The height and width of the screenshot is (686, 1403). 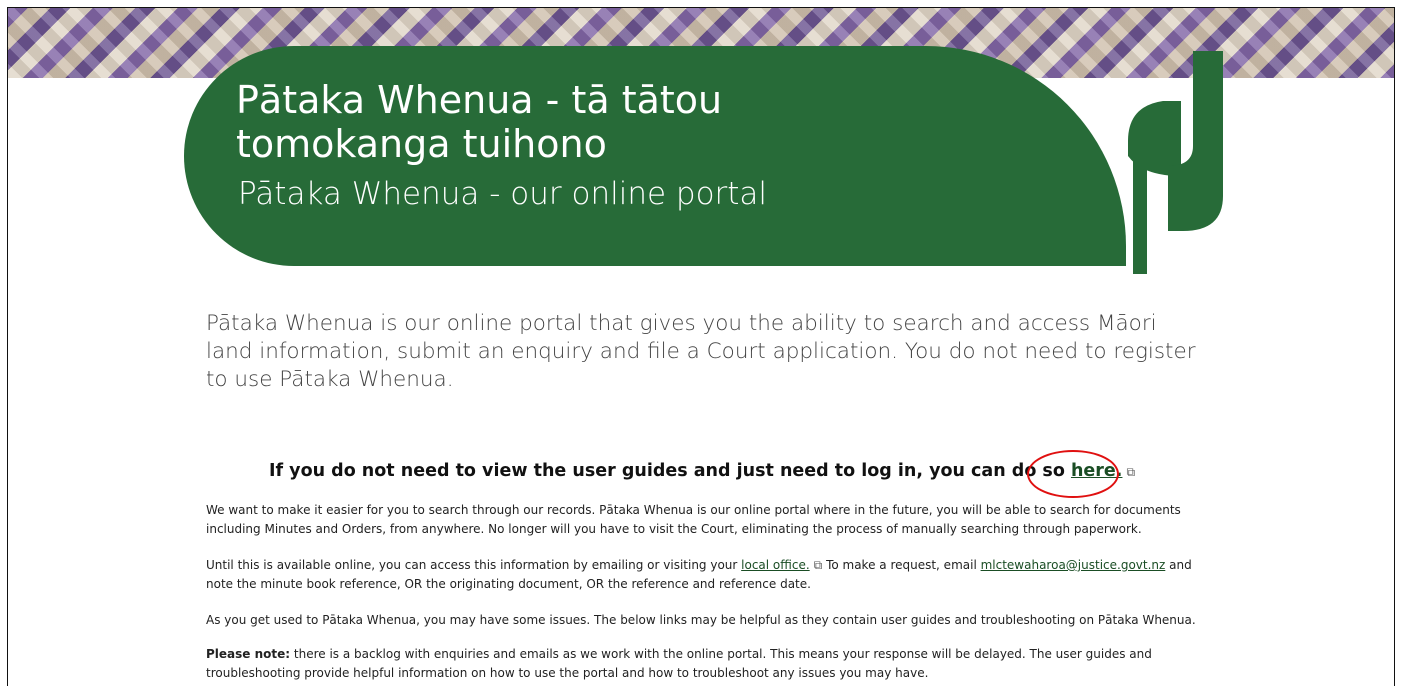 I want to click on email-link: mlctewaharoa@justice.govt.nz, so click(x=1073, y=565).